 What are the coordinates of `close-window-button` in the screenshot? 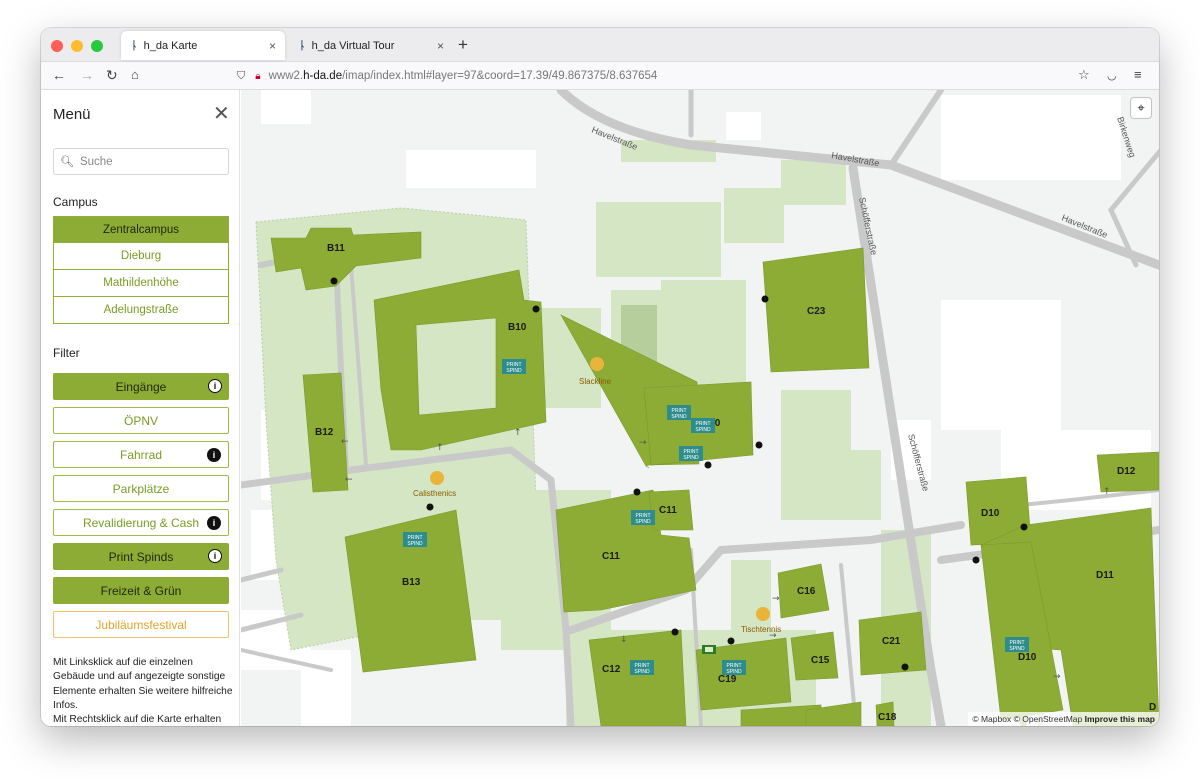 It's located at (57, 46).